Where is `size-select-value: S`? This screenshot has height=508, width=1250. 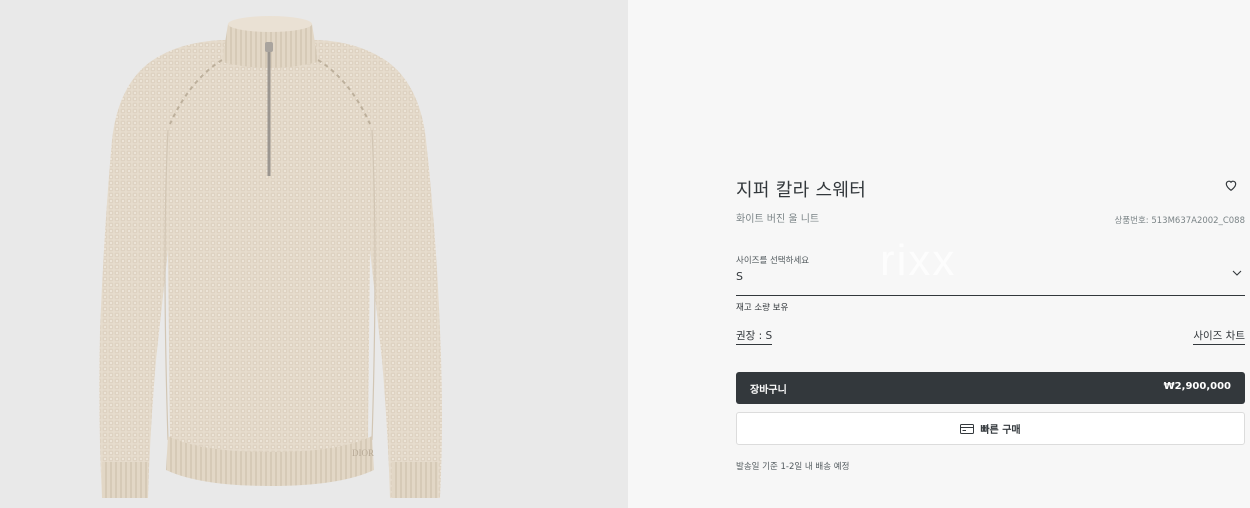 size-select-value: S is located at coordinates (739, 276).